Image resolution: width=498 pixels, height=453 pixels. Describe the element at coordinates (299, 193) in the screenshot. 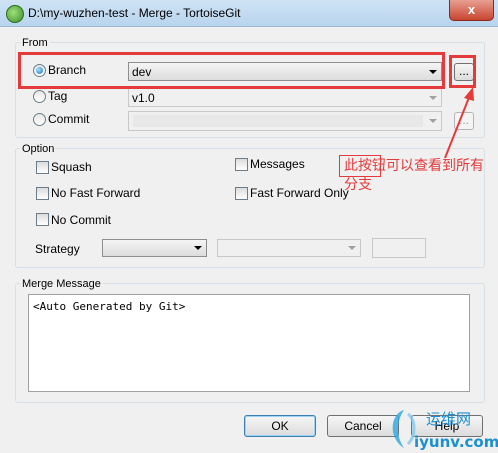

I see `fast-forward-only-label: Fast Forward Only` at that location.